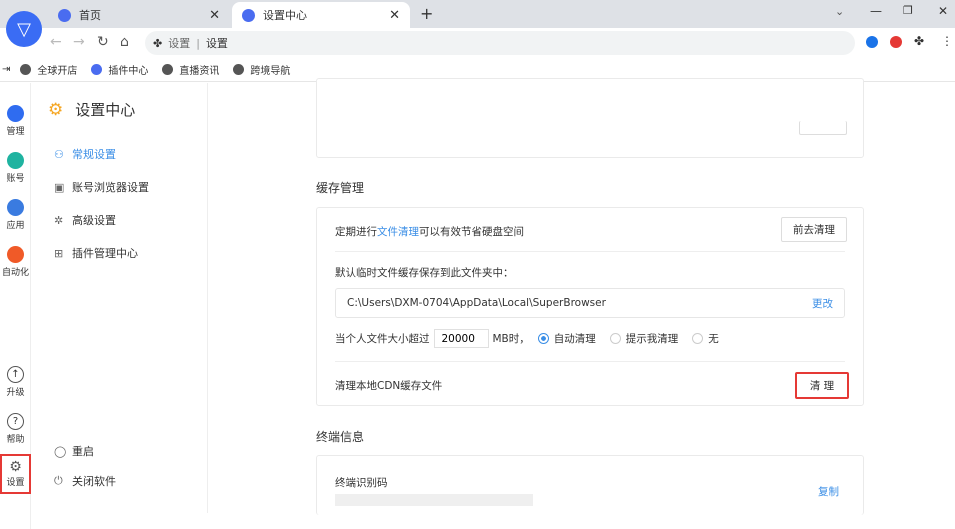 The width and height of the screenshot is (955, 529). I want to click on address-prefix: 设置, so click(179, 43).